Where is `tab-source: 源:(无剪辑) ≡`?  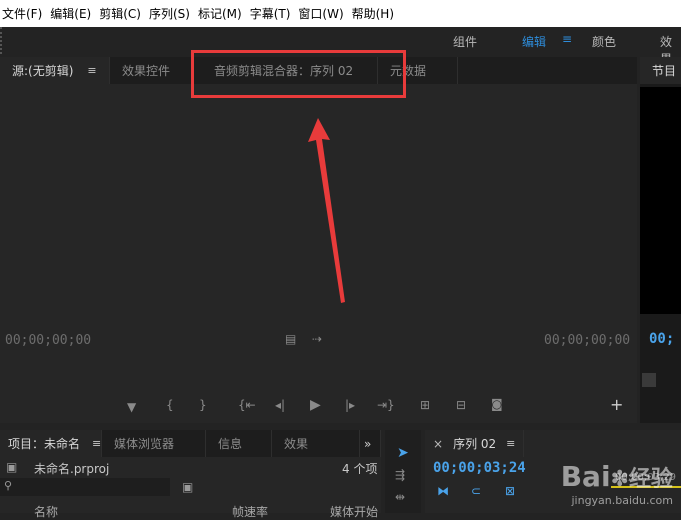 tab-source: 源:(无剪辑) ≡ is located at coordinates (55, 70).